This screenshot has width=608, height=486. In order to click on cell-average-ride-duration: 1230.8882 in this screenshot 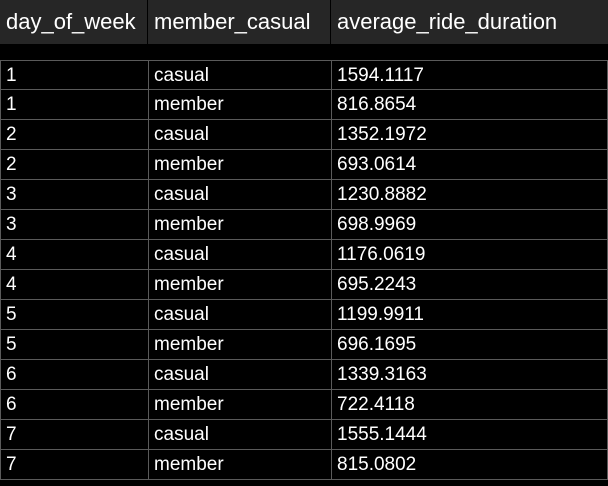, I will do `click(469, 194)`.